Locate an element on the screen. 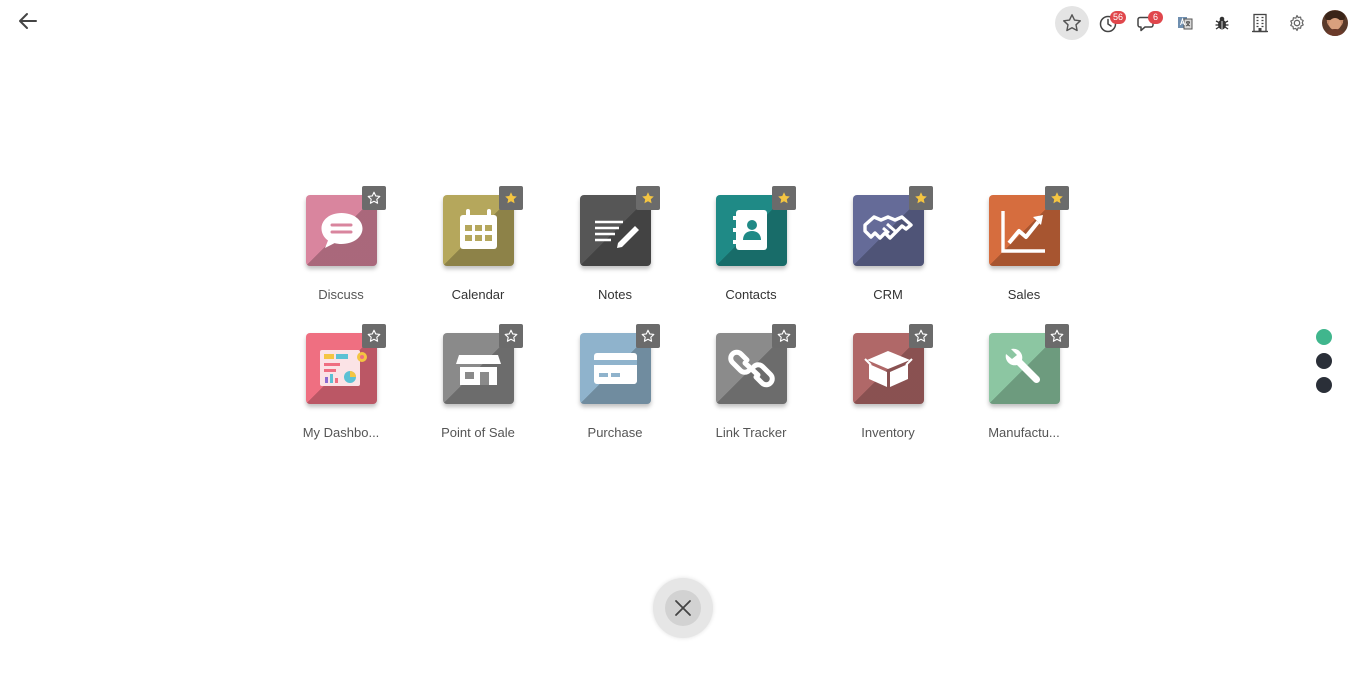 The width and height of the screenshot is (1366, 673). back-button is located at coordinates (28, 23).